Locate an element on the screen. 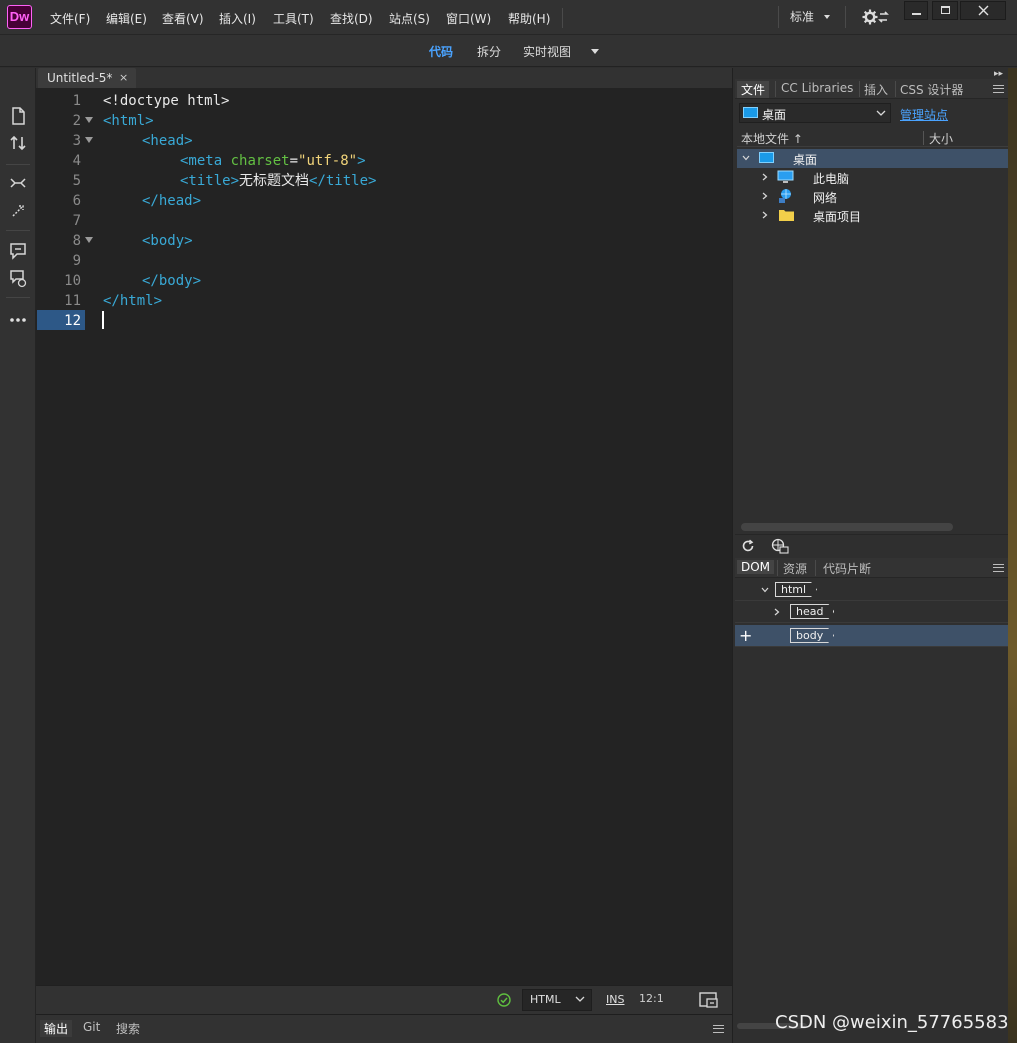 The height and width of the screenshot is (1043, 1017). tree-item-desktop-project: 桌面项目 is located at coordinates (872, 215).